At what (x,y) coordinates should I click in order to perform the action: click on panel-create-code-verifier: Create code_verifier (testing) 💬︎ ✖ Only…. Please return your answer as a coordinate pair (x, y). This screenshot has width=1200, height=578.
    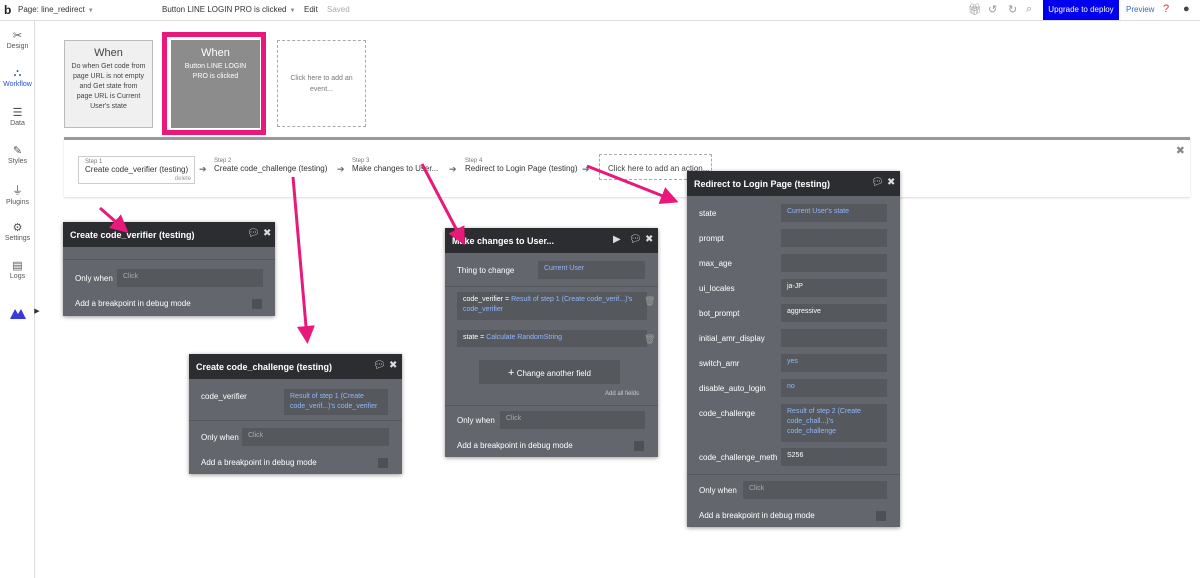
    Looking at the image, I should click on (169, 269).